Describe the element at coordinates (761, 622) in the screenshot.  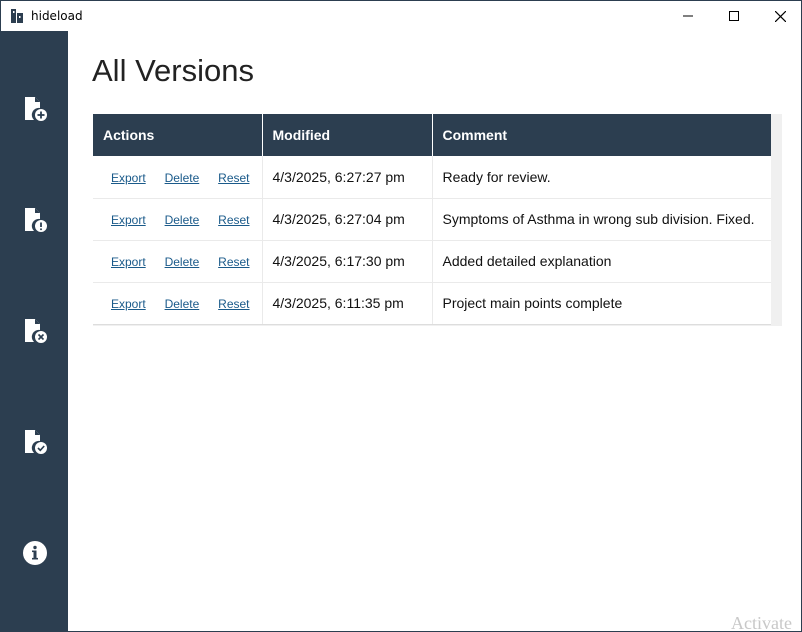
I see `activation-watermark: Activate` at that location.